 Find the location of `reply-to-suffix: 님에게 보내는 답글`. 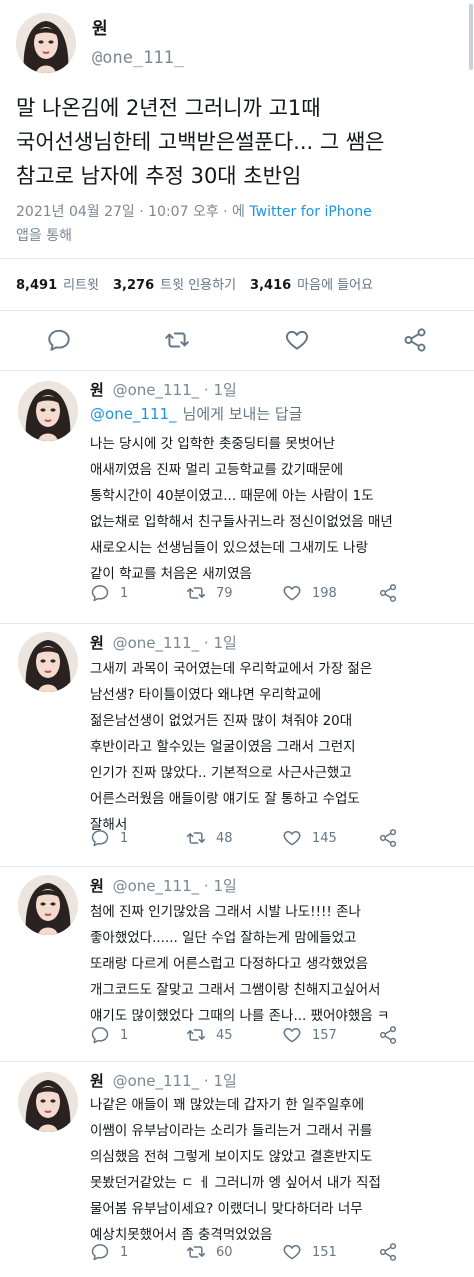

reply-to-suffix: 님에게 보내는 답글 is located at coordinates (242, 414).